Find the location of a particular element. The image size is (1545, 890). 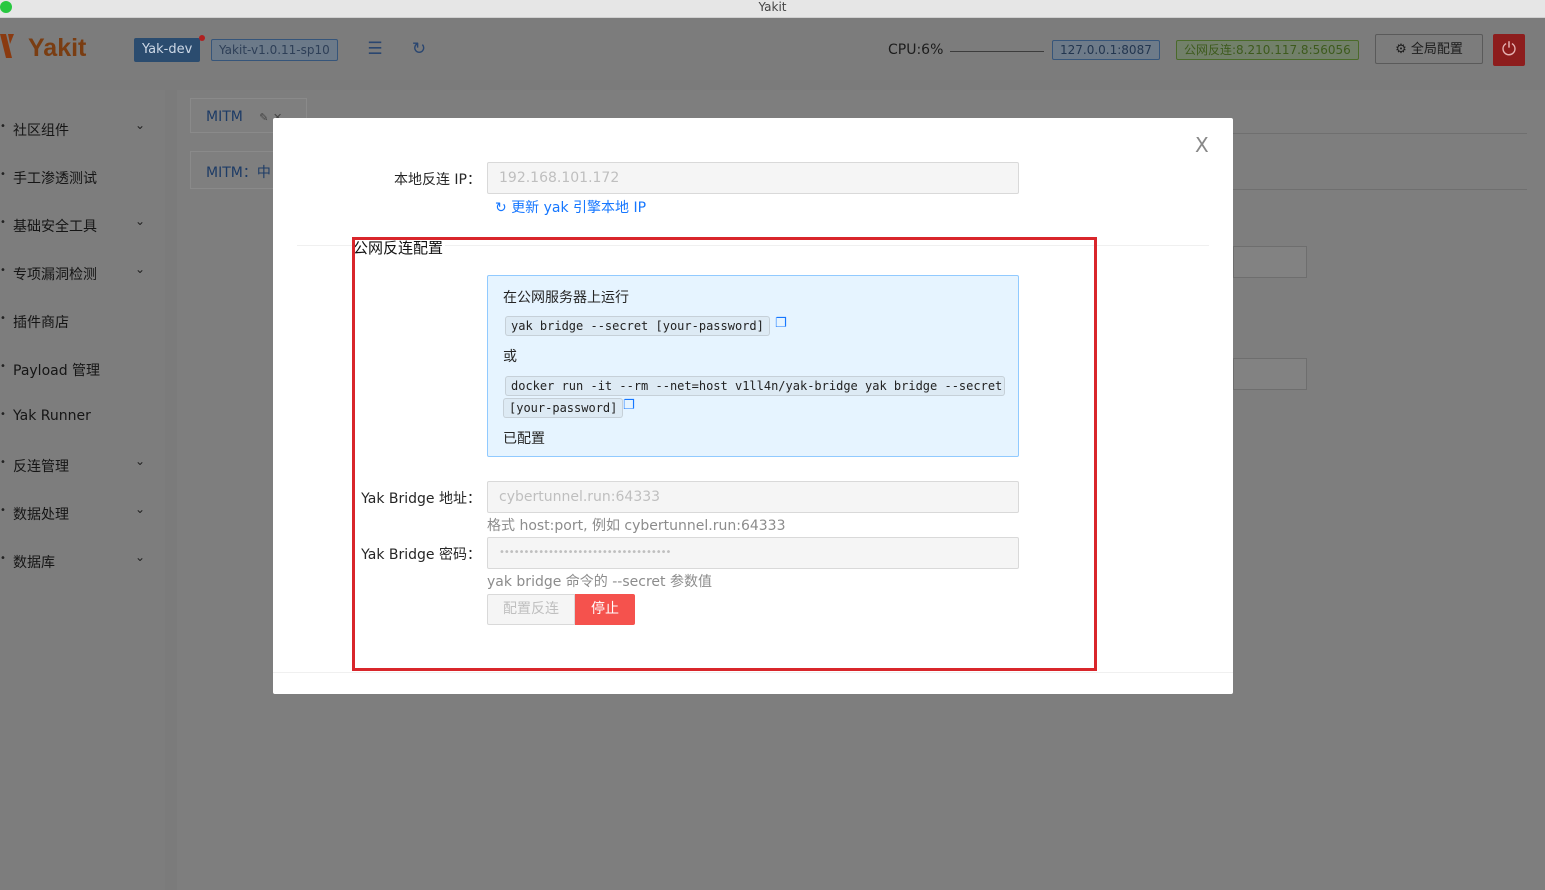

sidebar-item-payload: • Payload 管理 is located at coordinates (80, 370).